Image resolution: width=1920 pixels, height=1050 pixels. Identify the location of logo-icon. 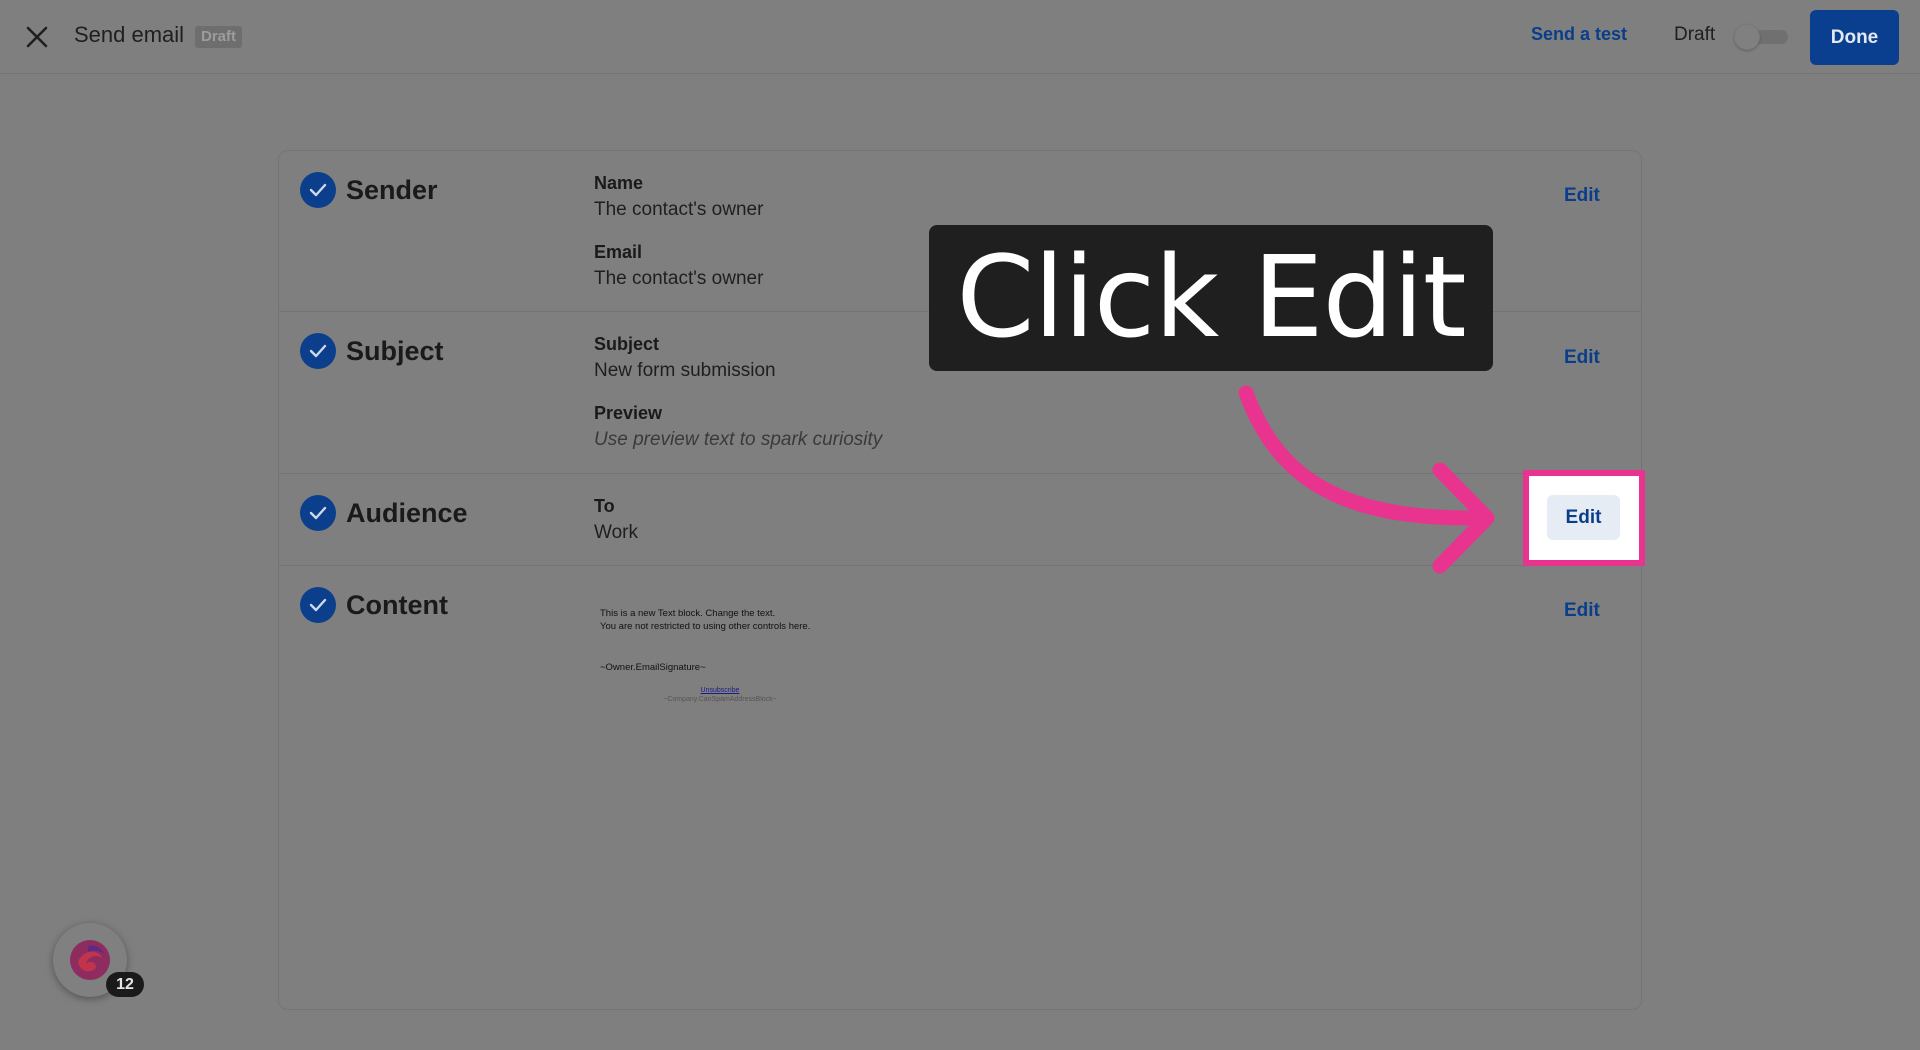
(90, 960).